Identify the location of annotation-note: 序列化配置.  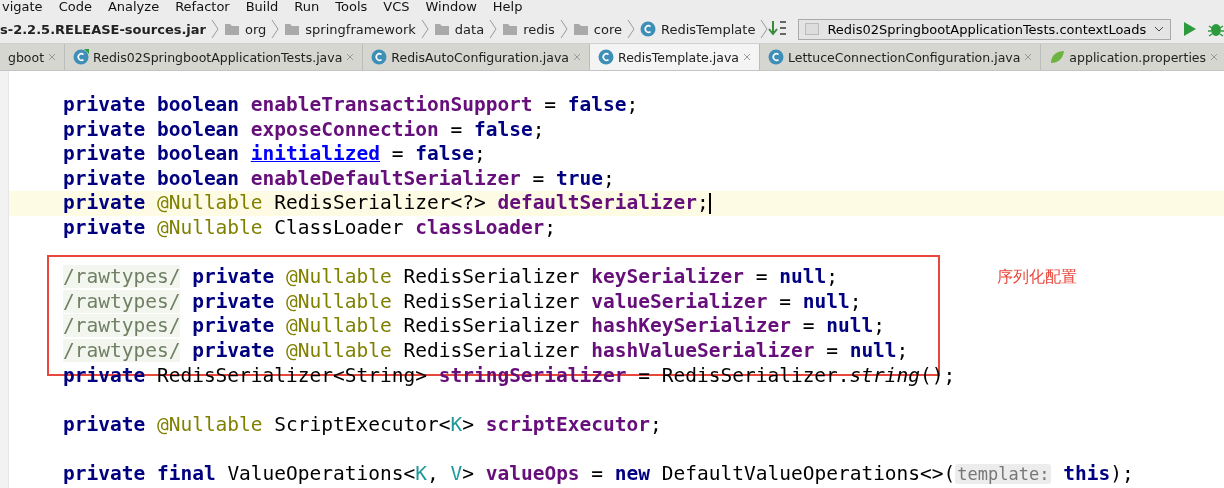
(1037, 278).